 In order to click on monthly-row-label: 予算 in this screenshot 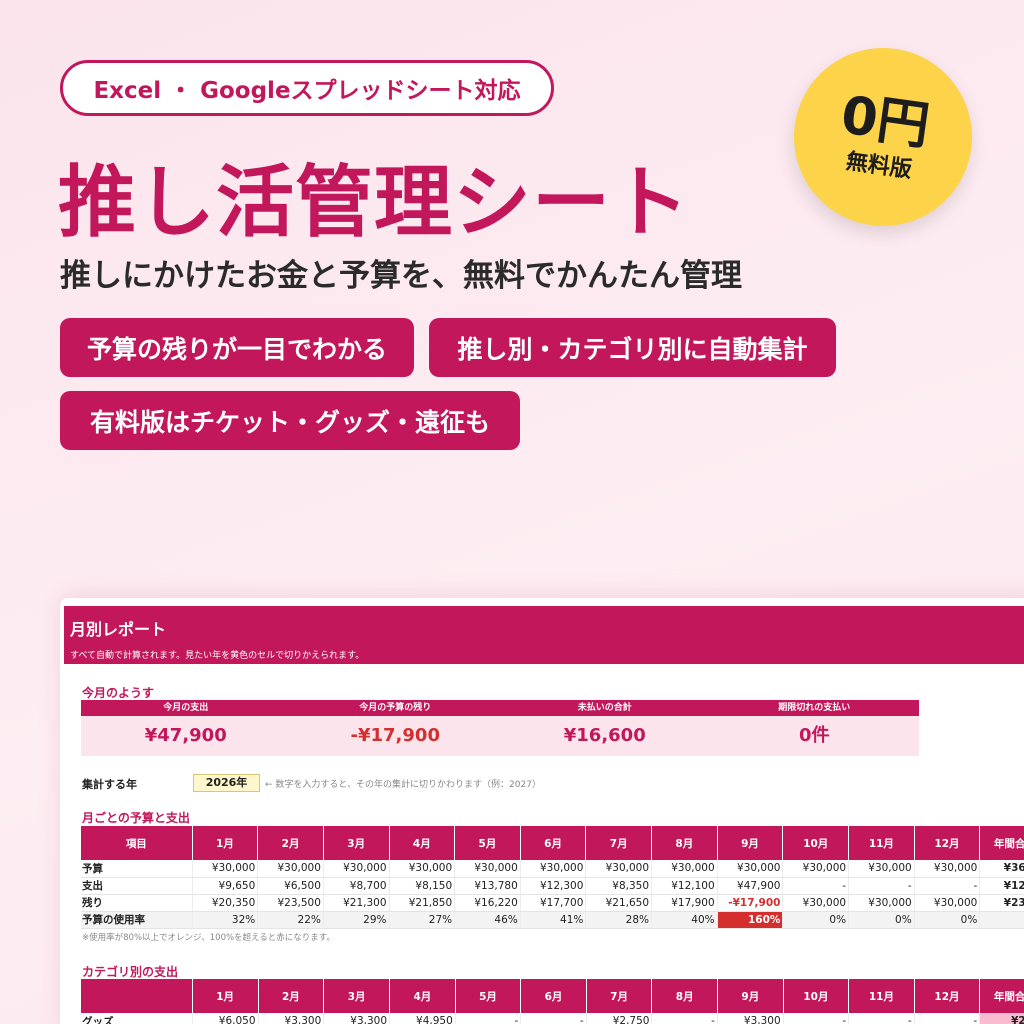, I will do `click(137, 869)`.